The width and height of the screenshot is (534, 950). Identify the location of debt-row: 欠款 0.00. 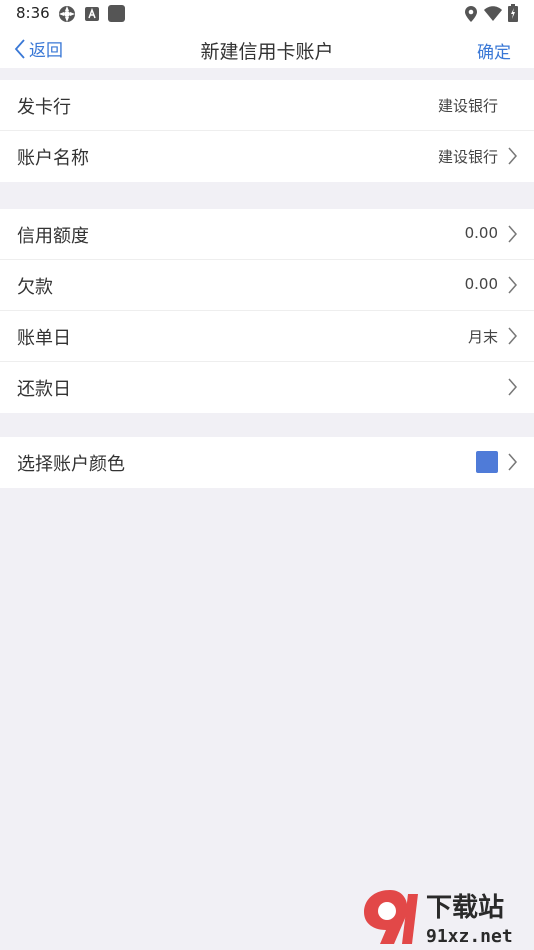
(267, 285).